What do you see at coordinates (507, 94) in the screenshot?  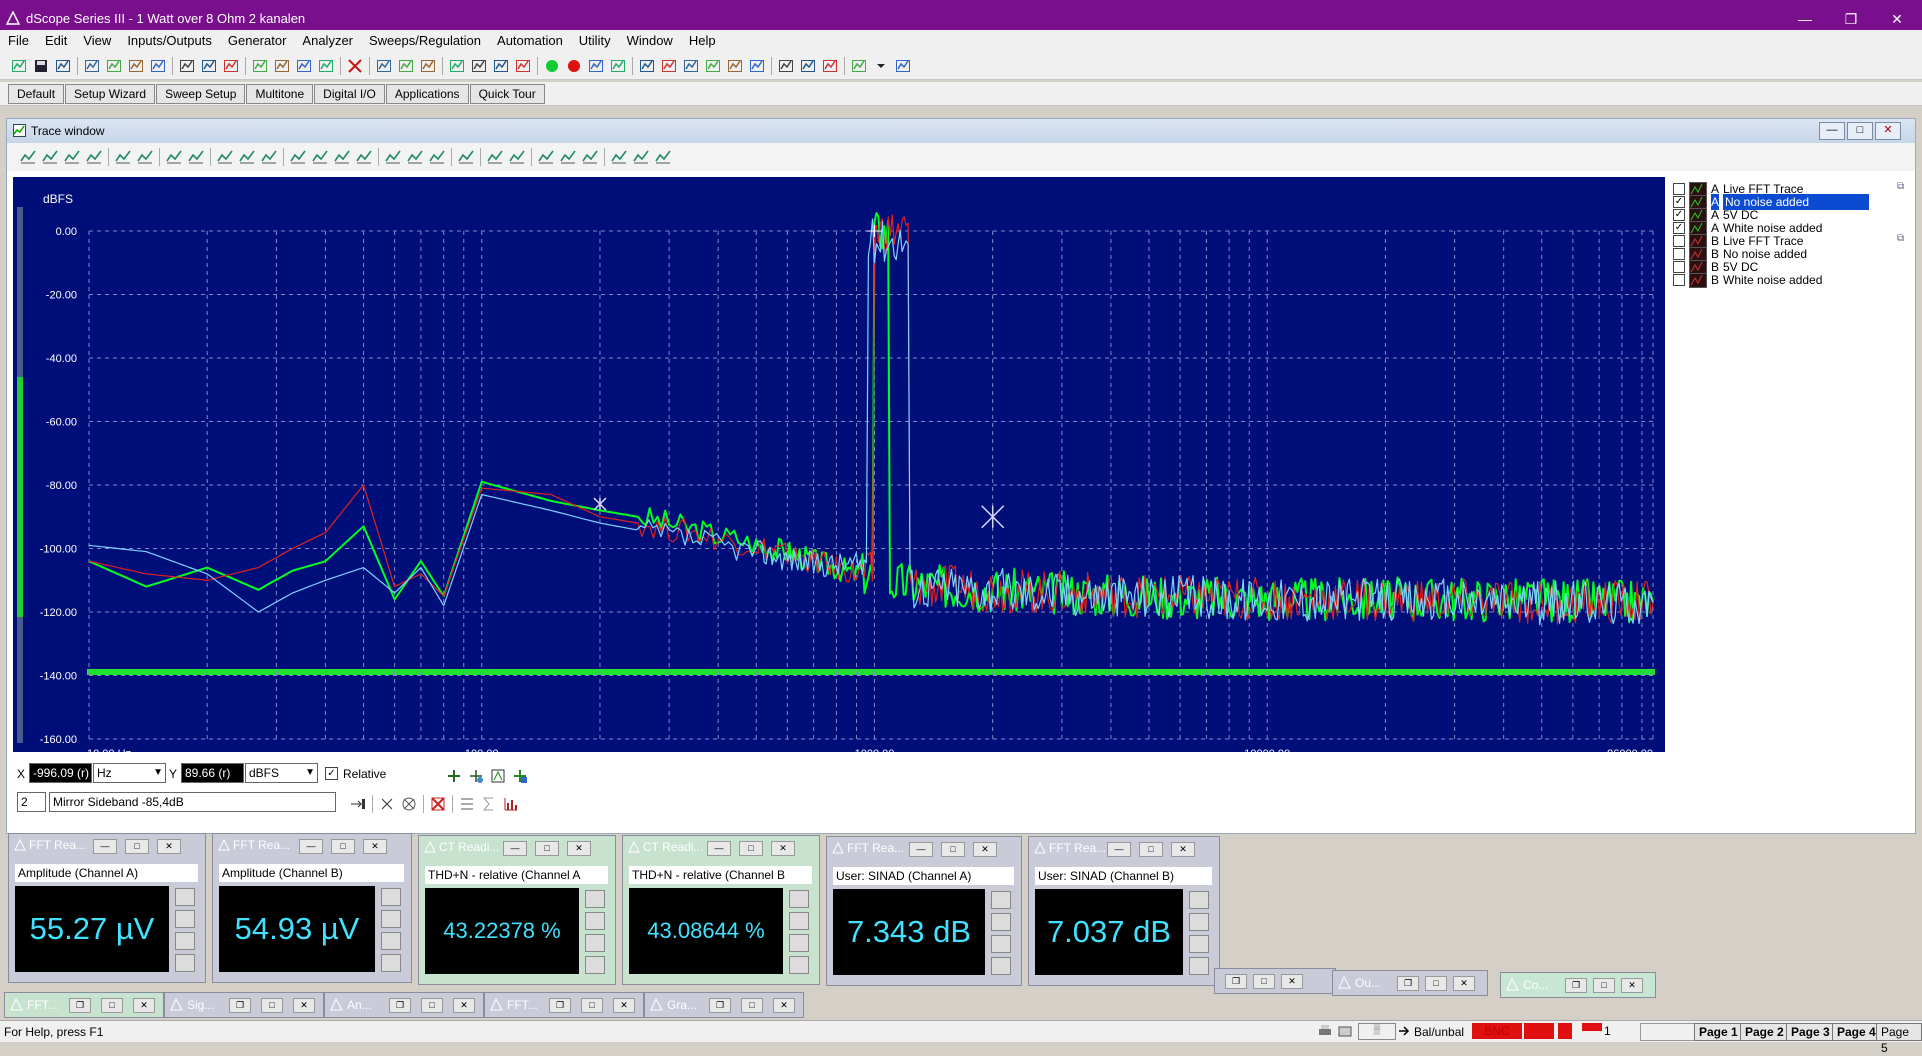 I see `quick-tour-button: Quick Tour` at bounding box center [507, 94].